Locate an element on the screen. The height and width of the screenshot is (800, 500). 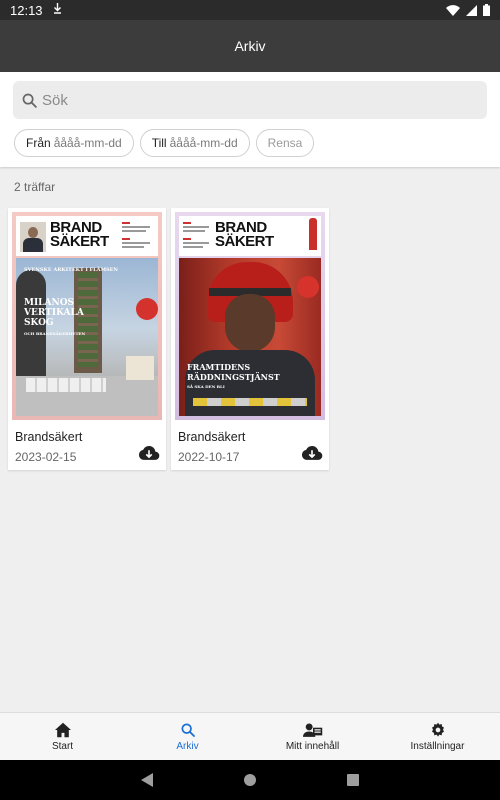
signal-icon is located at coordinates (471, 10).